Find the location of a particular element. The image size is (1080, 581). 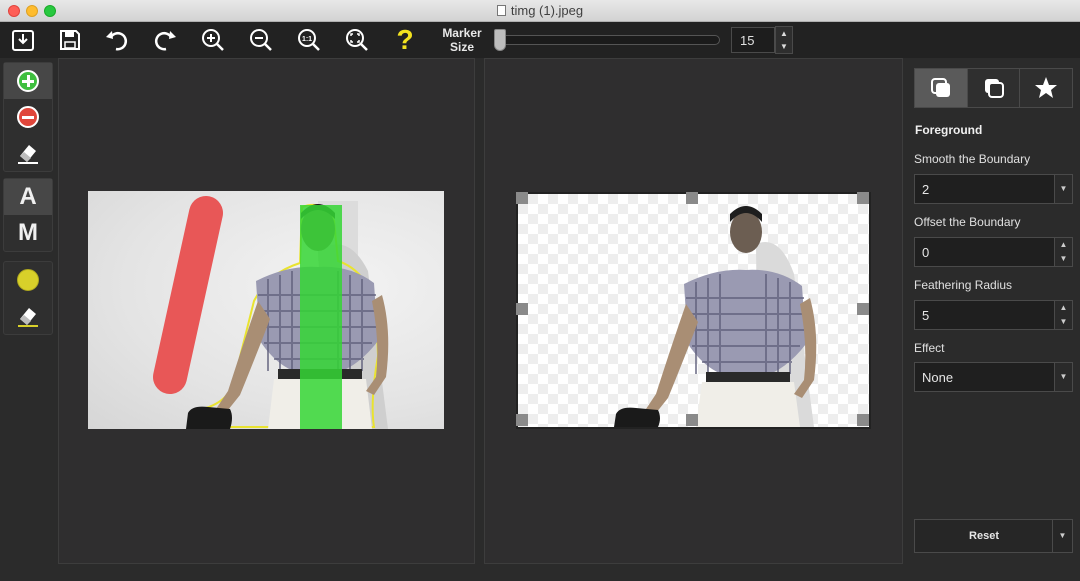

window-title: timg (1).jpeg is located at coordinates (547, 10).